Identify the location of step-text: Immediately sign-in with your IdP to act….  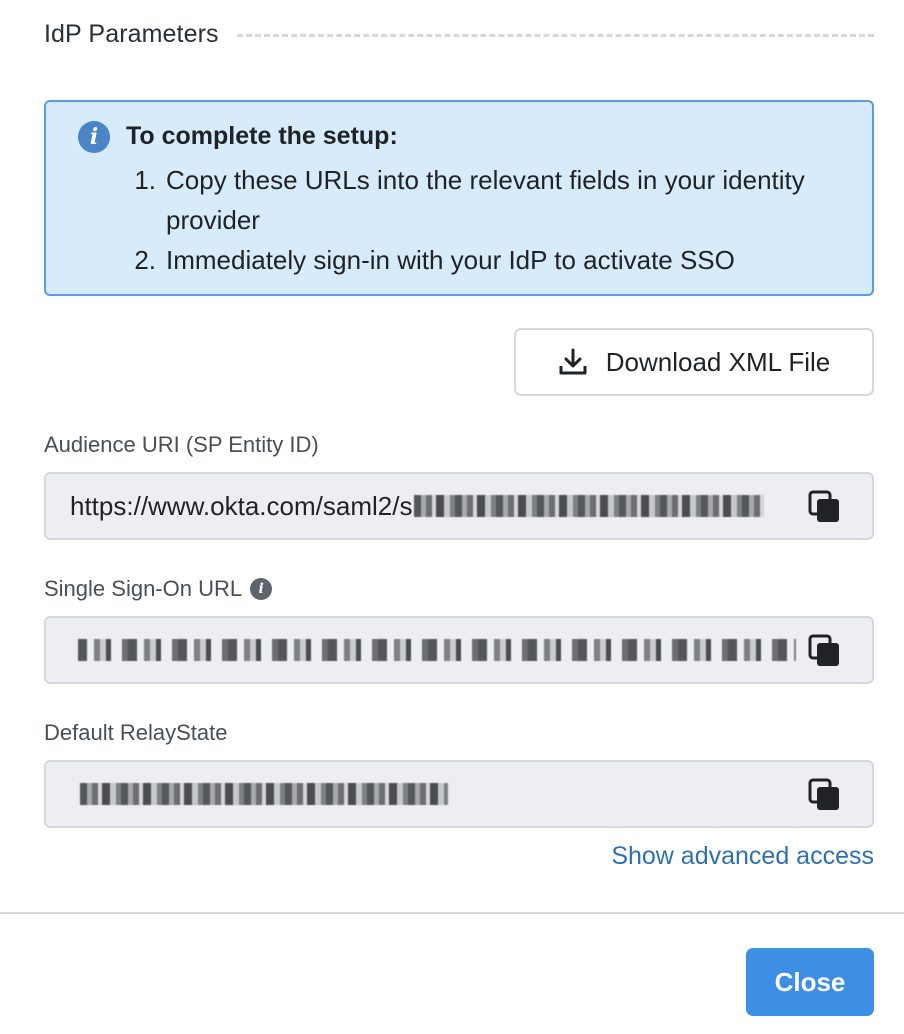
(450, 260).